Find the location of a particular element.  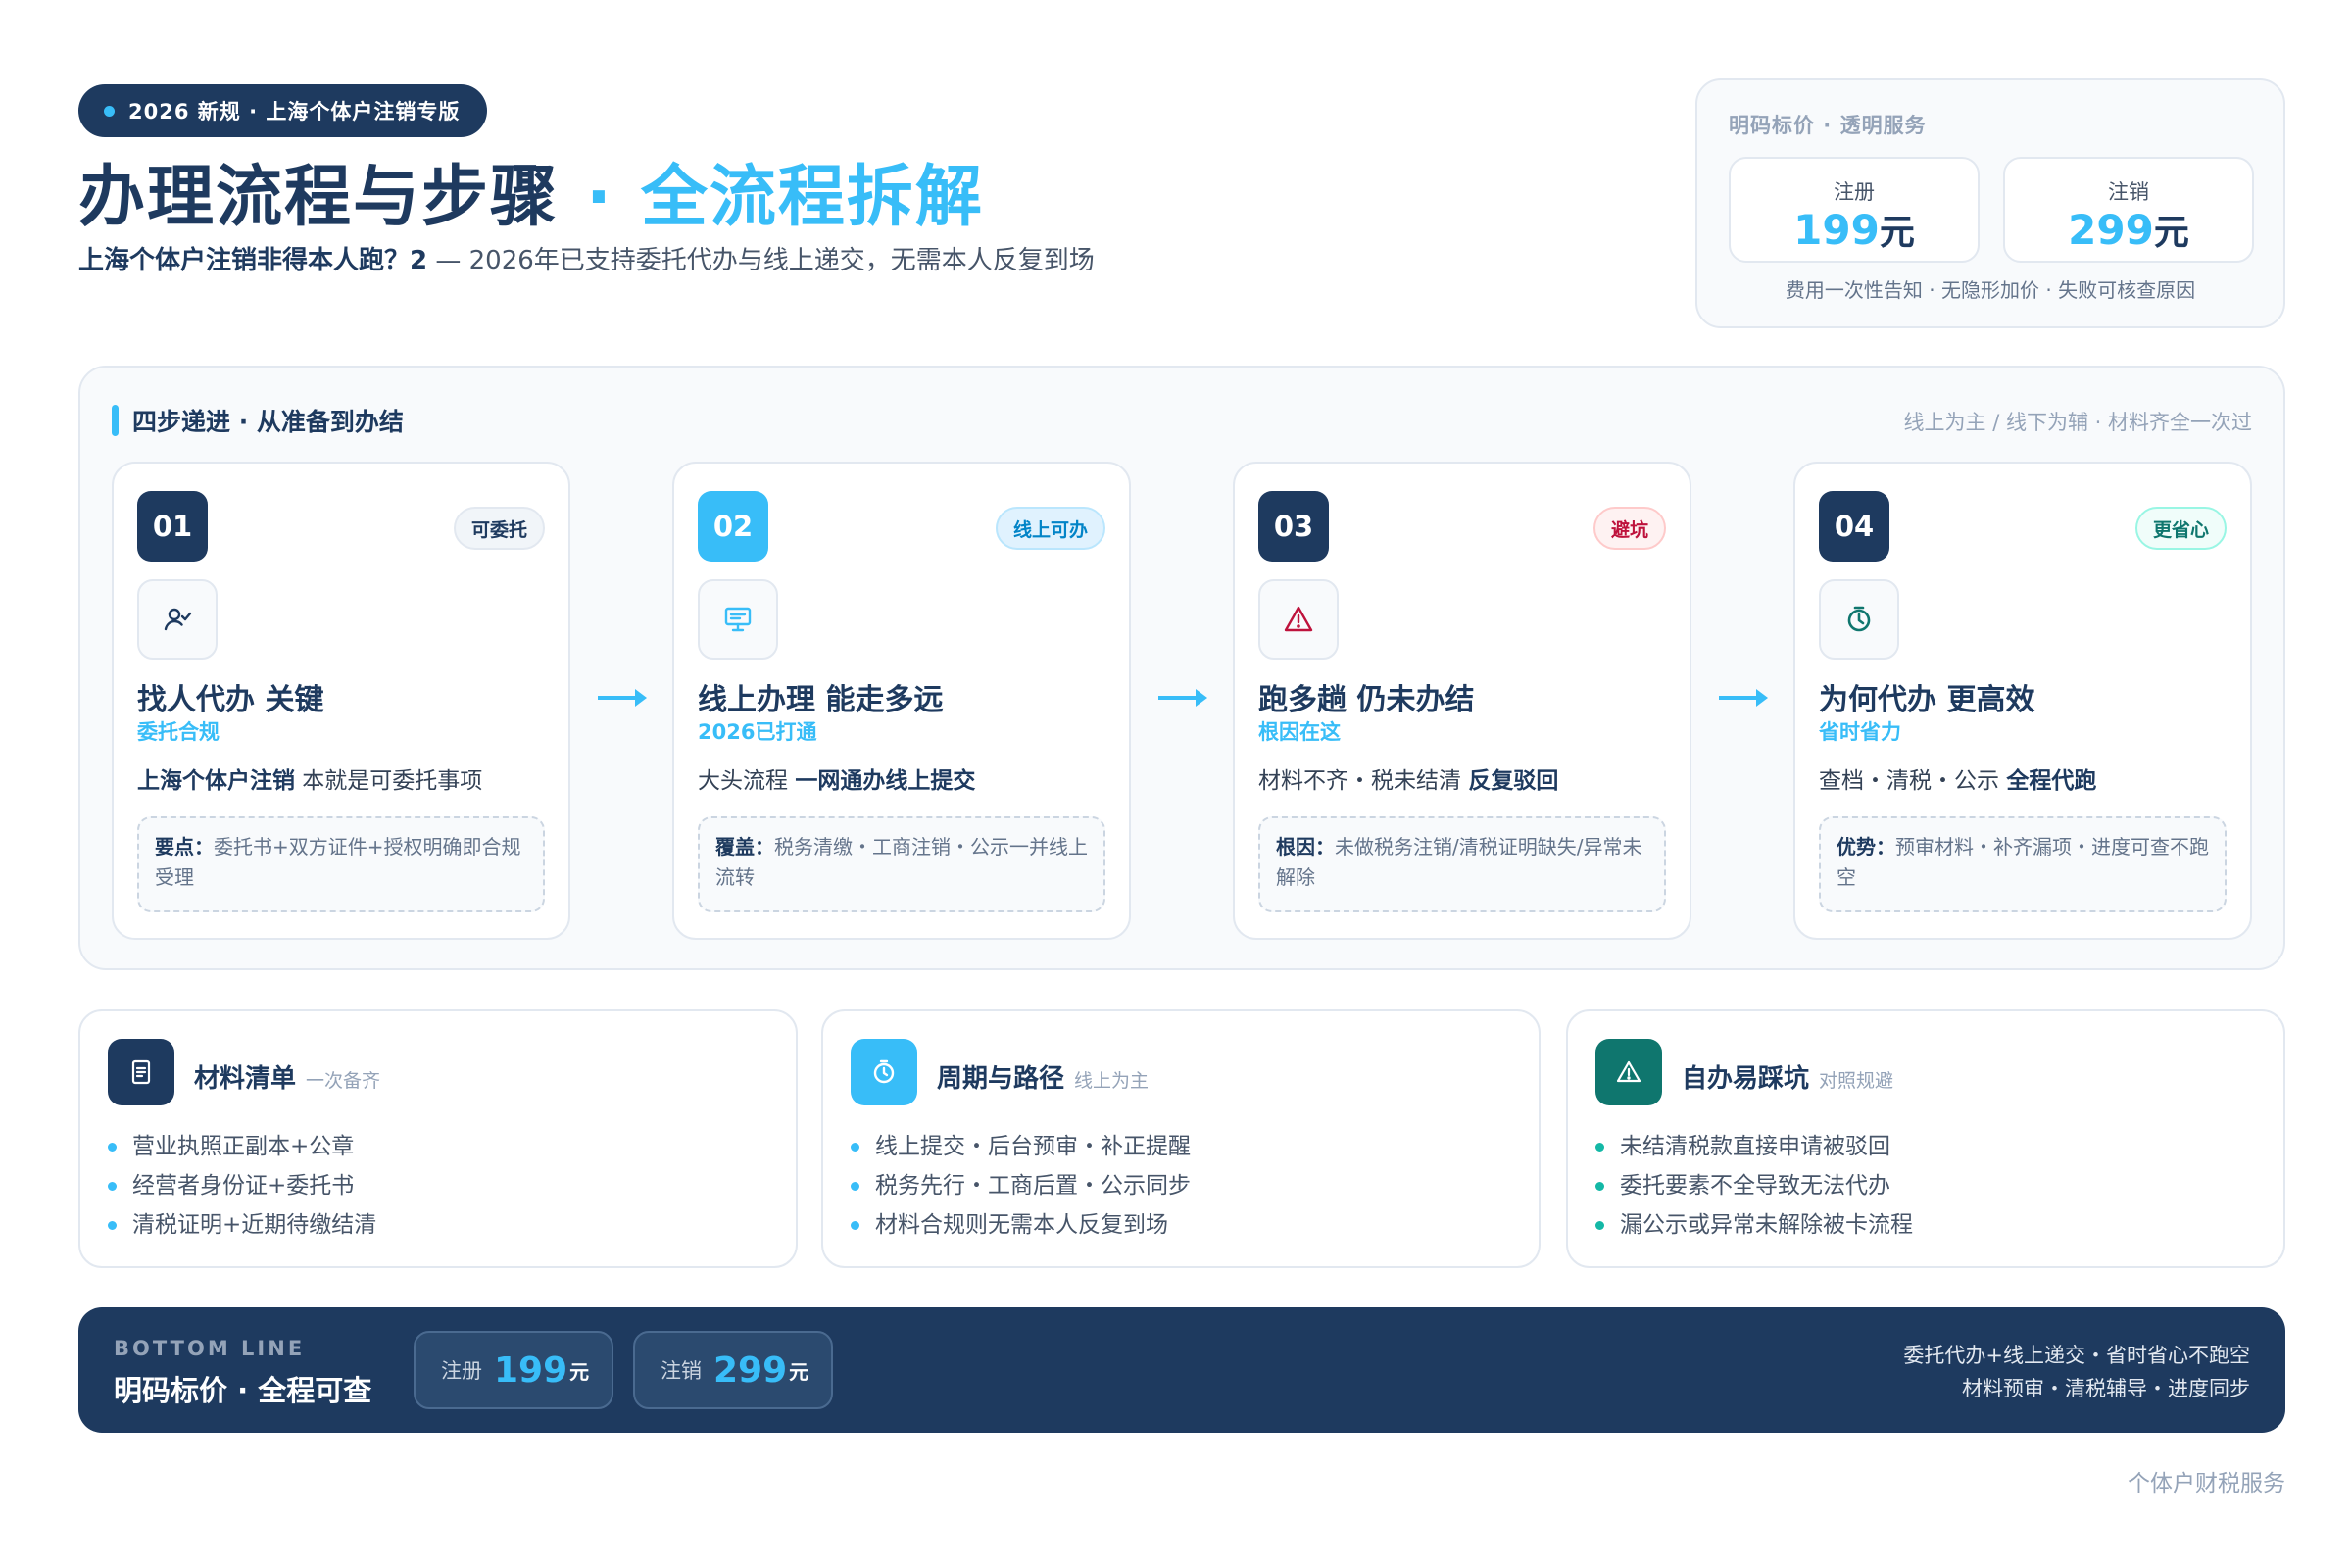

step-subtitle: 根因在这 is located at coordinates (1299, 732).